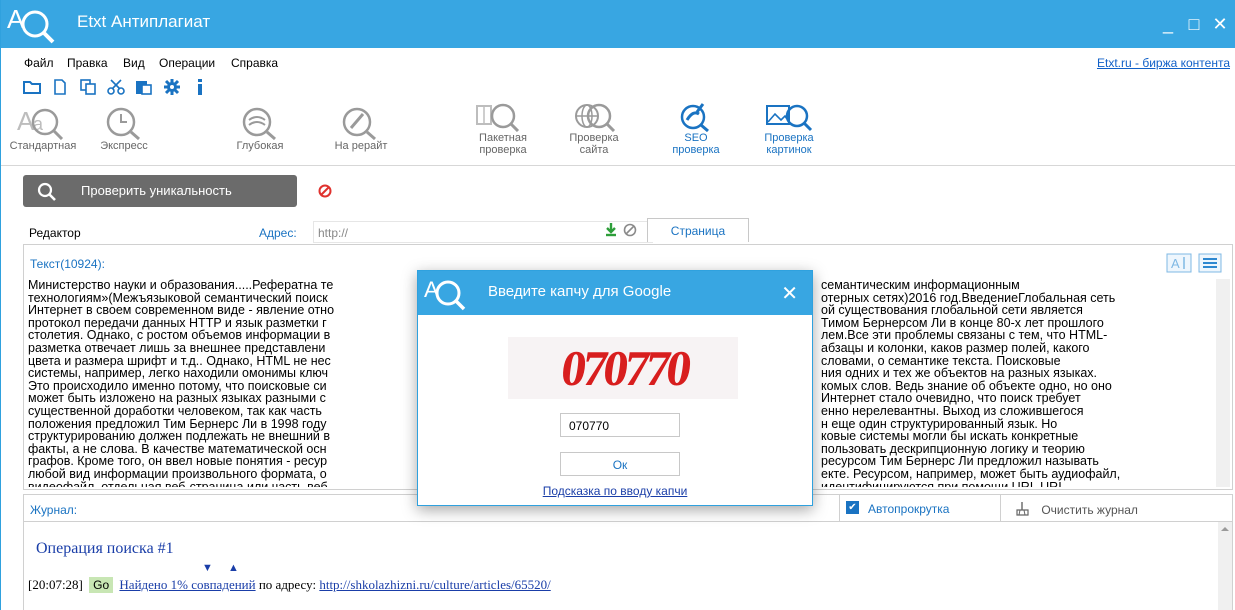  I want to click on check-uniqueness-label: Проверить уникальность, so click(156, 190).